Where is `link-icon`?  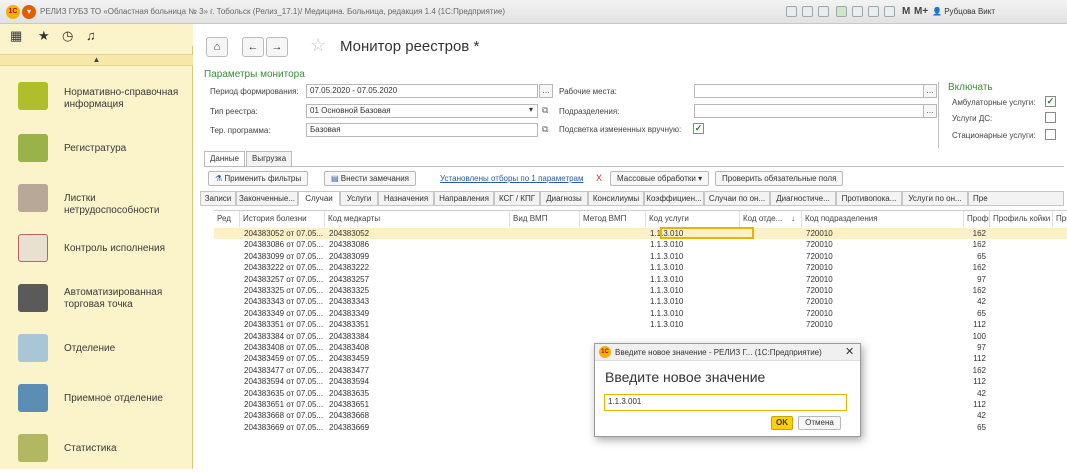 link-icon is located at coordinates (841, 11).